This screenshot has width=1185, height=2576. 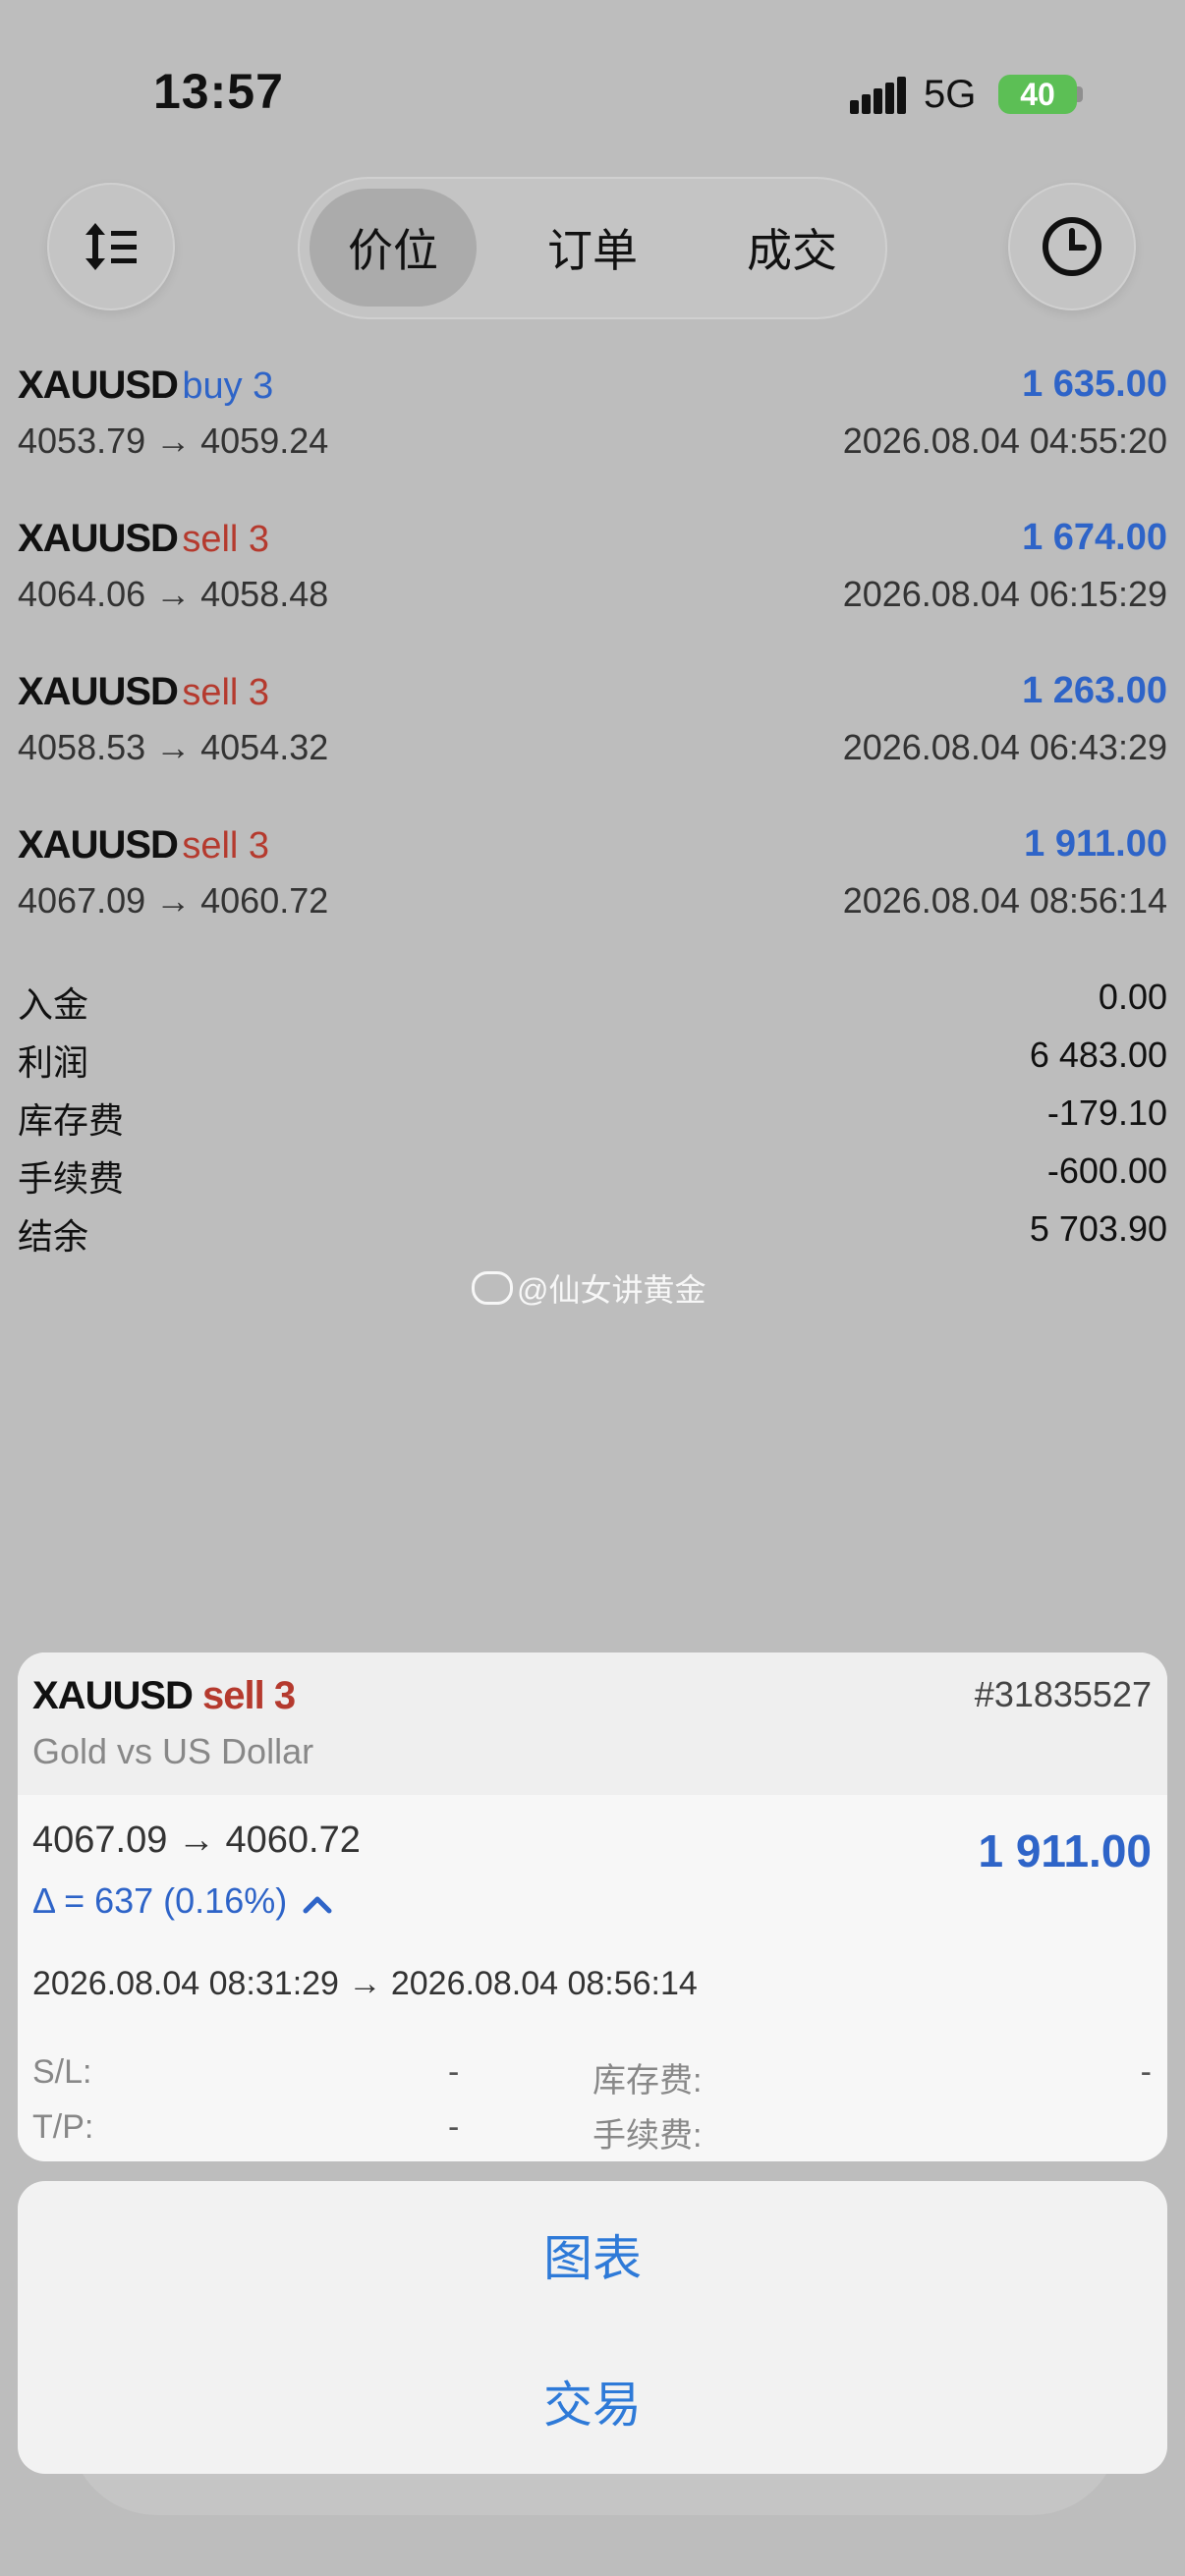 I want to click on chart-action-button: 图表, so click(x=592, y=2254).